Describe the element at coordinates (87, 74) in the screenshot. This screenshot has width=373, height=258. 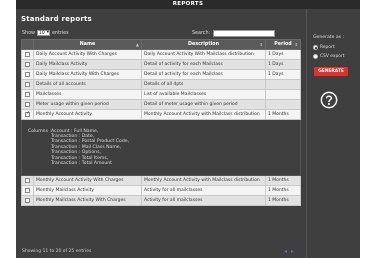
I see `report-name: Daily Mailclass Activity With Charges` at that location.